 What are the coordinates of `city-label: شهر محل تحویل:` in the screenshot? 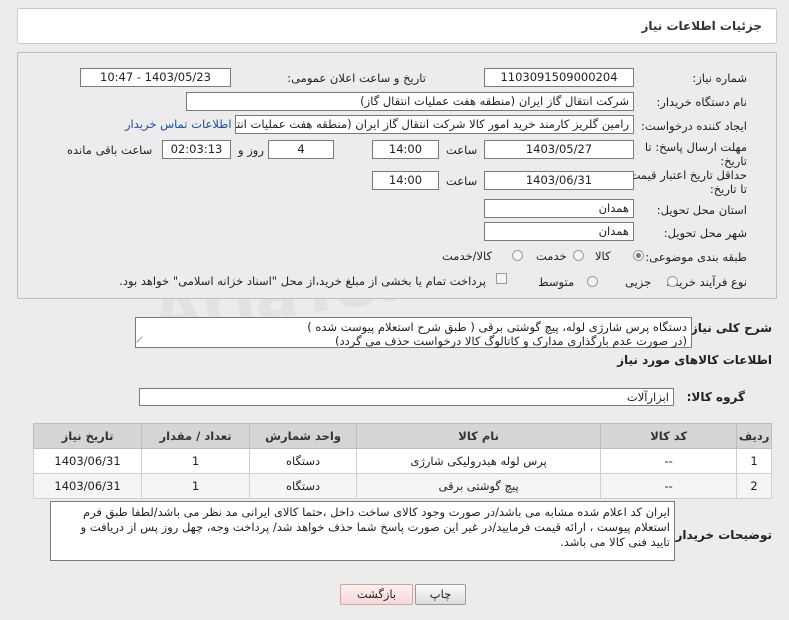 It's located at (705, 233).